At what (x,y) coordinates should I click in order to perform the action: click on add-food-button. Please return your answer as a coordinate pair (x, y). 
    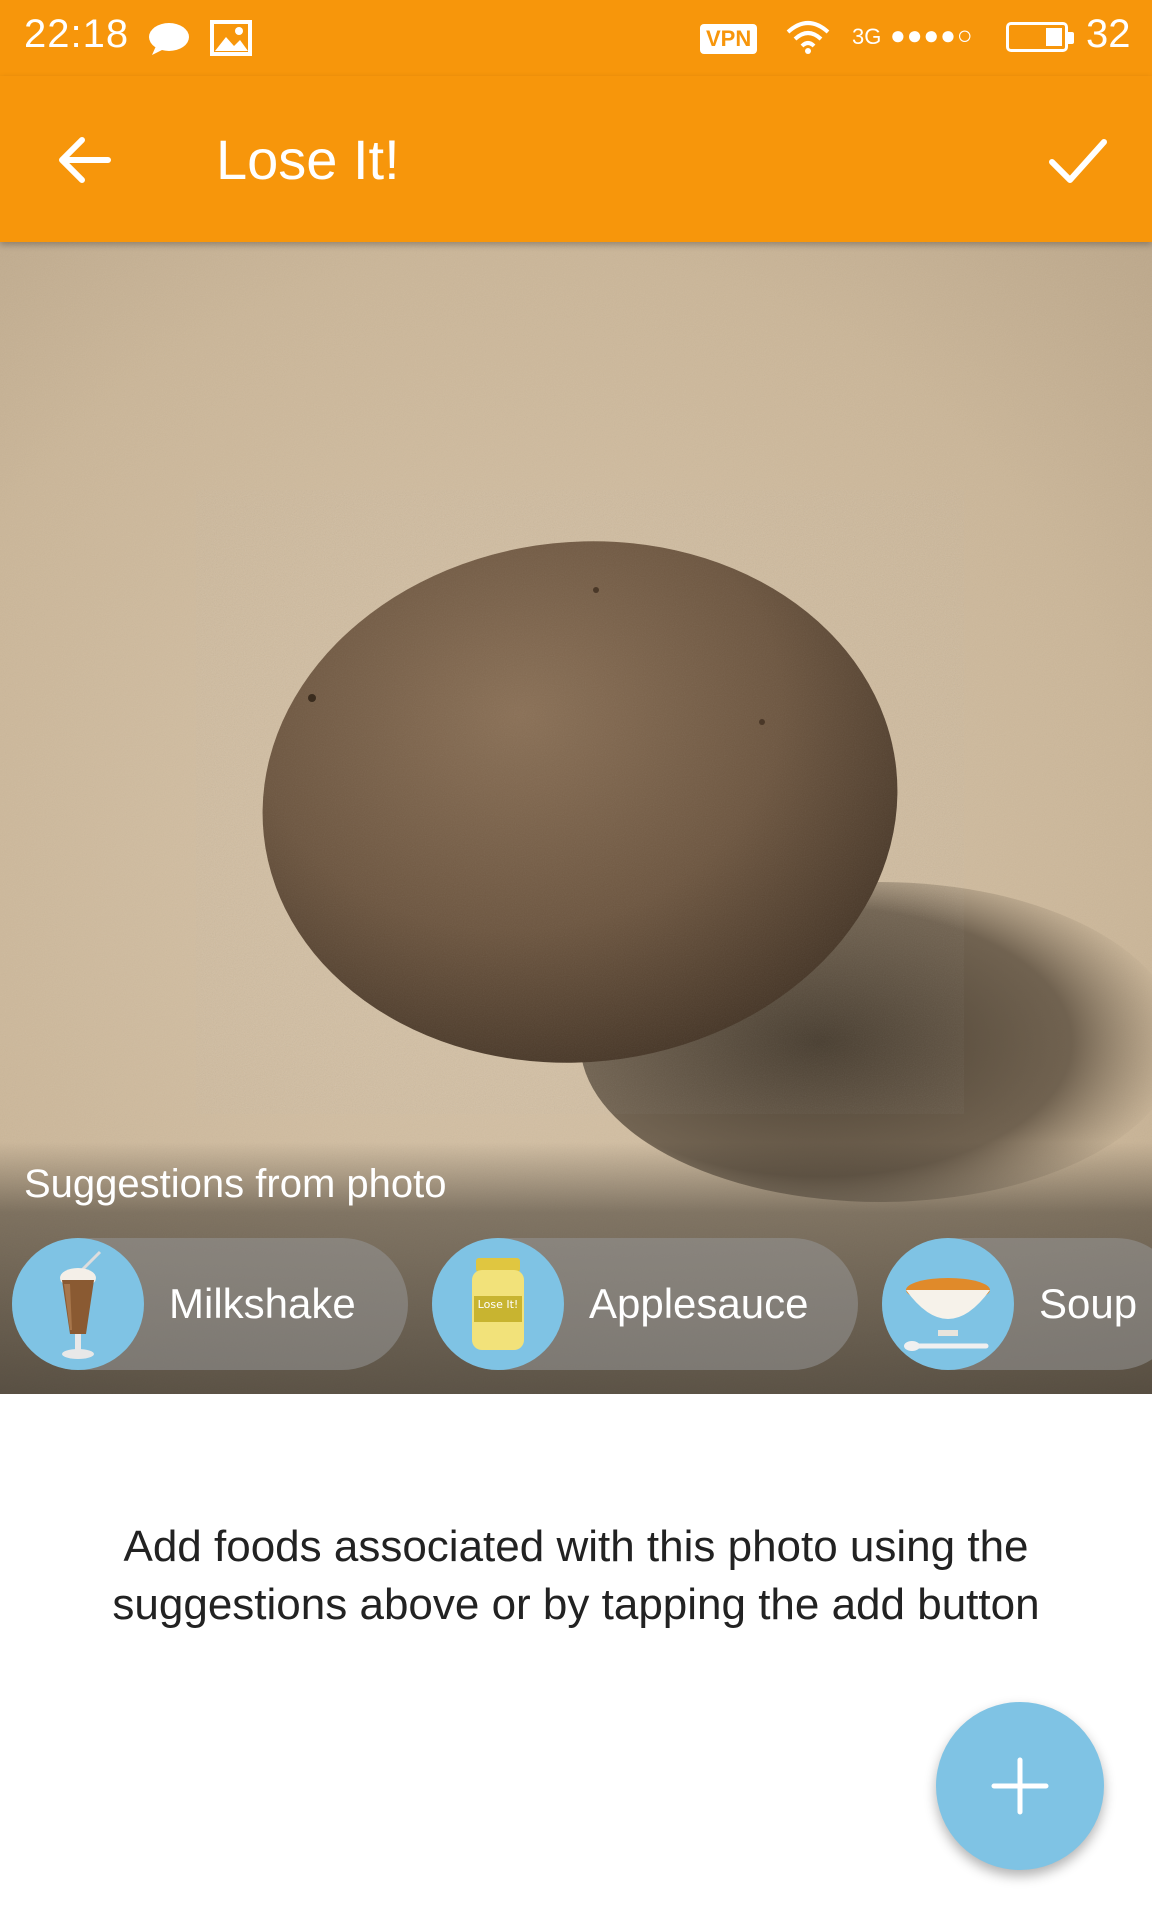
    Looking at the image, I should click on (1020, 1786).